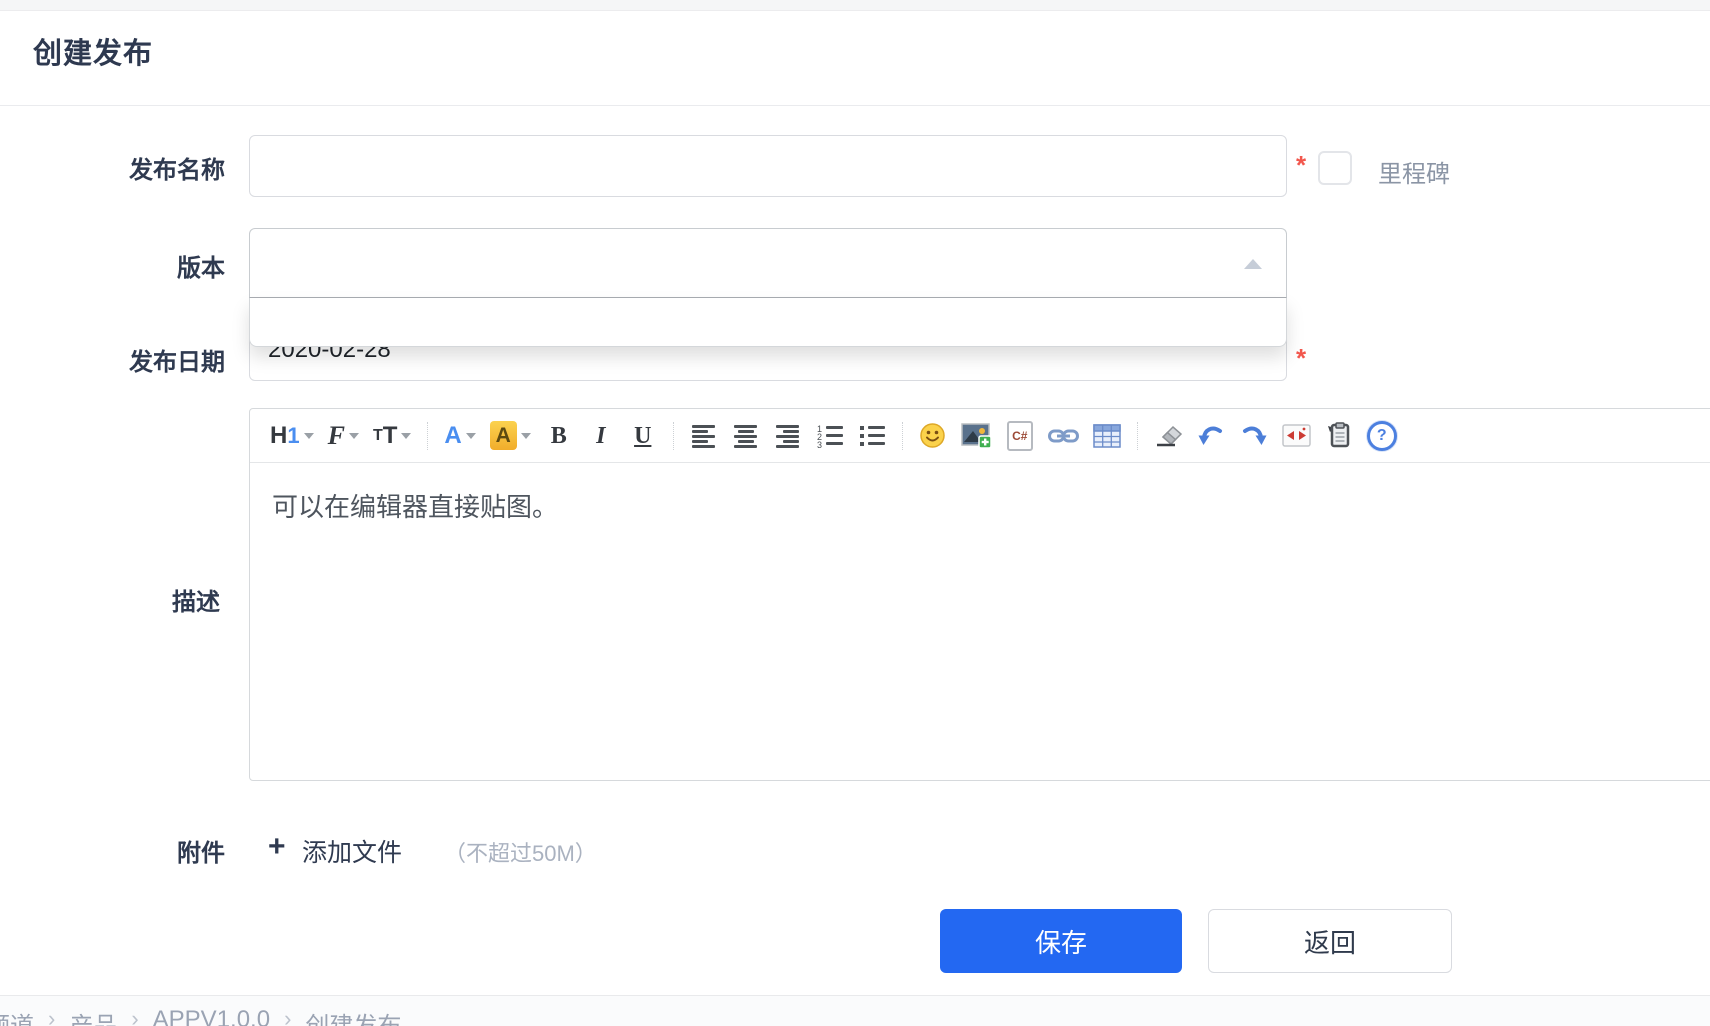 This screenshot has height=1026, width=1710. I want to click on insert-link-icon, so click(1063, 435).